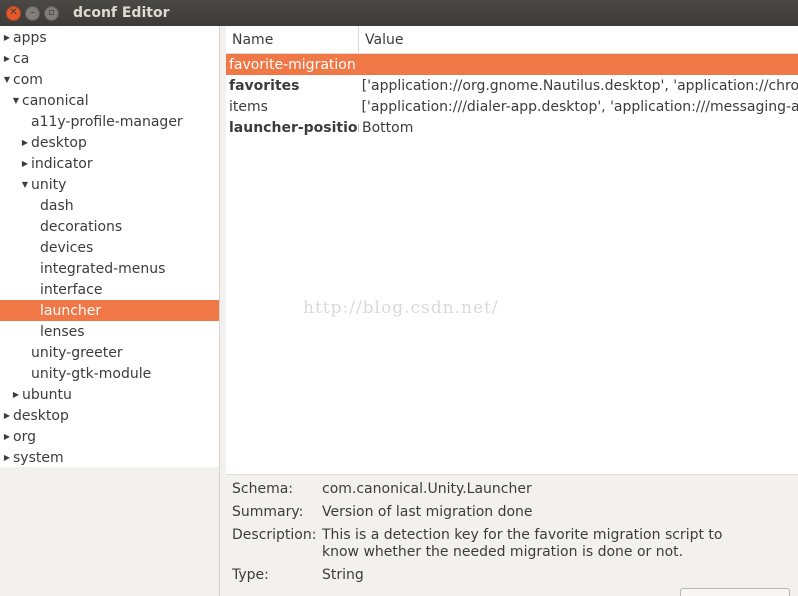 The image size is (798, 596). What do you see at coordinates (109, 436) in the screenshot?
I see `tree-item: ▶ org` at bounding box center [109, 436].